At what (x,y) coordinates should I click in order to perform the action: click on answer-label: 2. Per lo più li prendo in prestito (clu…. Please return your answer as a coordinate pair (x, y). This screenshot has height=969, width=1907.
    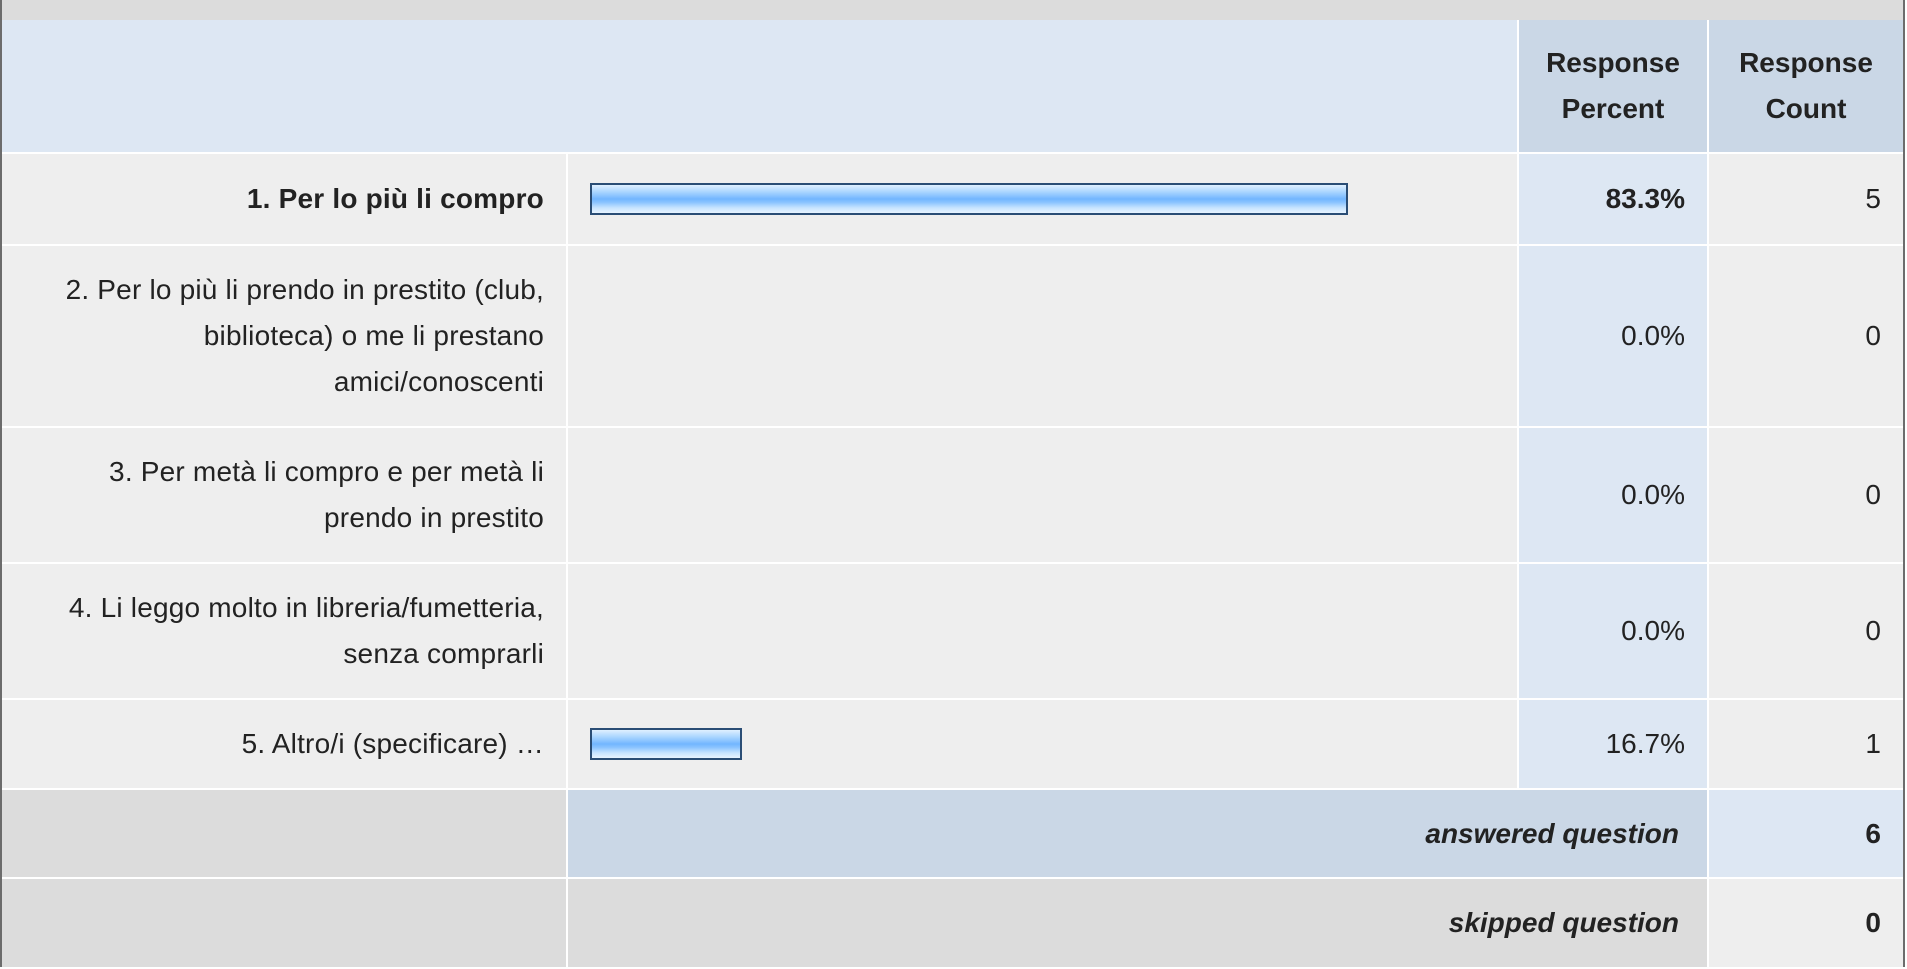
    Looking at the image, I should click on (285, 336).